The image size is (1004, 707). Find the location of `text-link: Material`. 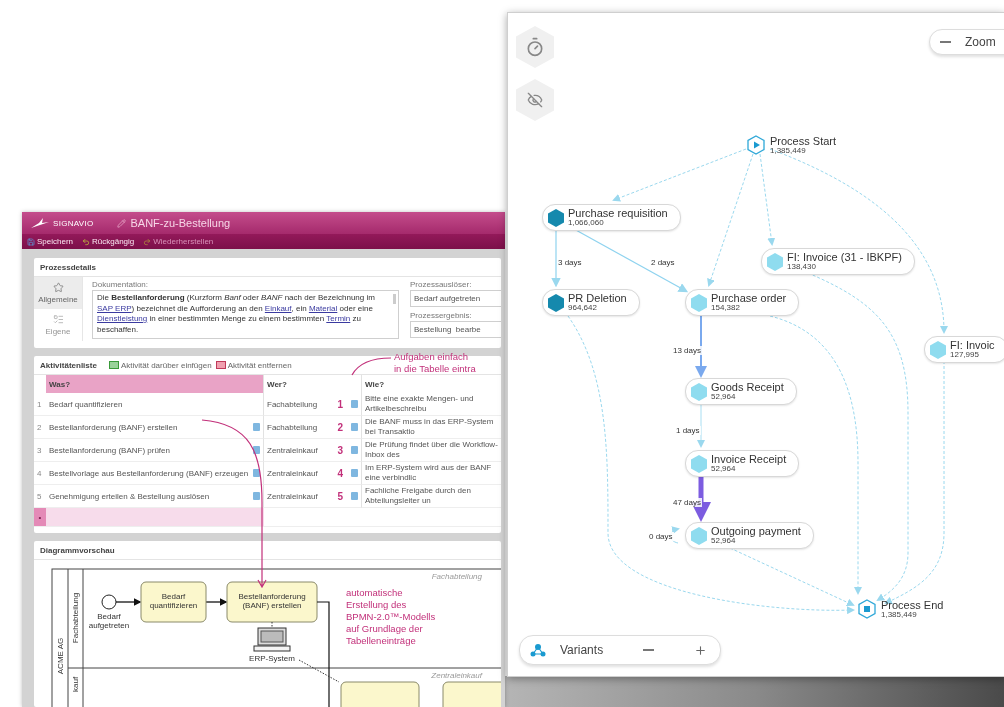

text-link: Material is located at coordinates (323, 308).